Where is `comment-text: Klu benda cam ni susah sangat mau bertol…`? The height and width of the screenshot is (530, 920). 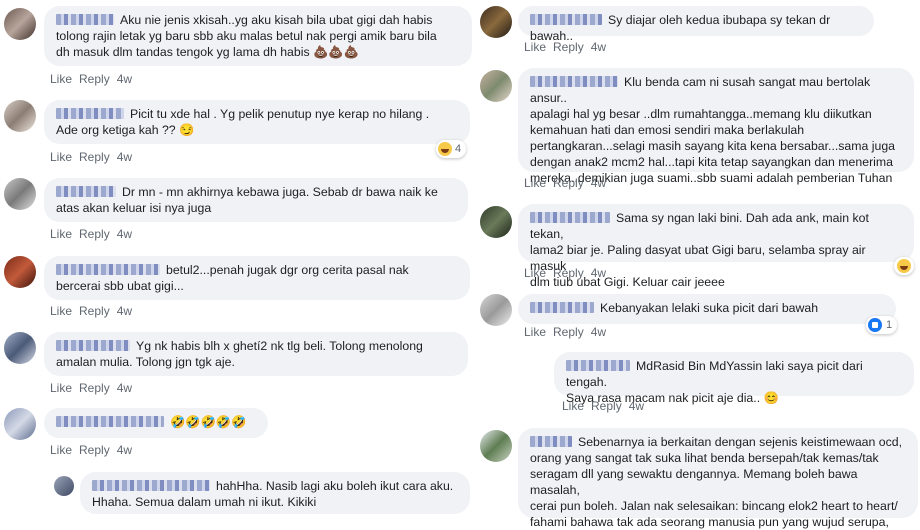
comment-text: Klu benda cam ni susah sangat mau bertol… is located at coordinates (713, 130).